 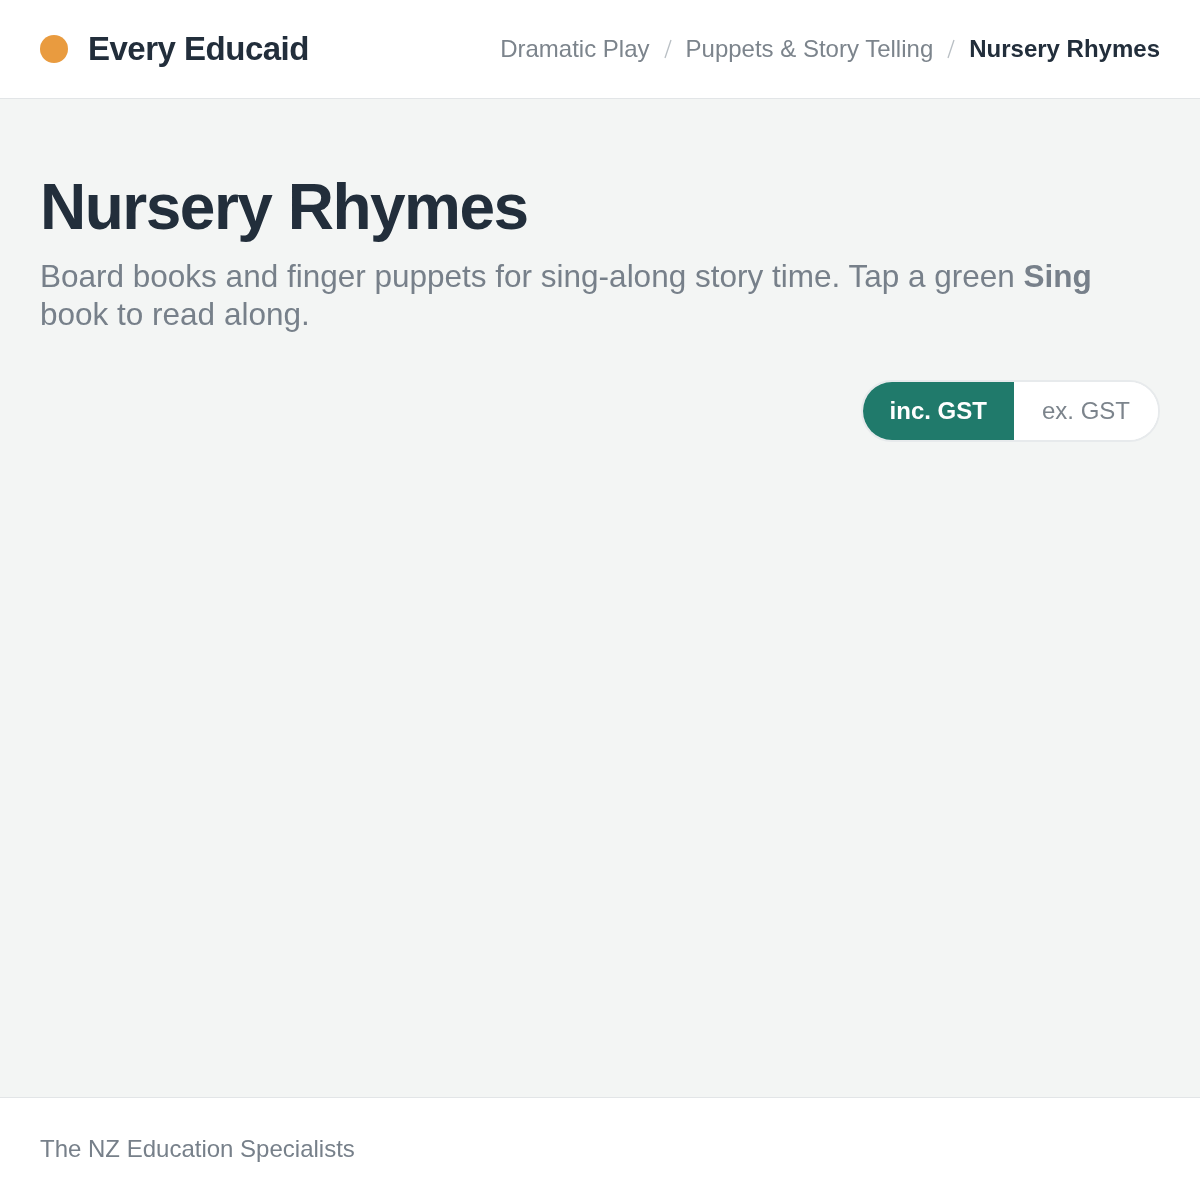 What do you see at coordinates (198, 49) in the screenshot?
I see `brand-name: Every Educaid` at bounding box center [198, 49].